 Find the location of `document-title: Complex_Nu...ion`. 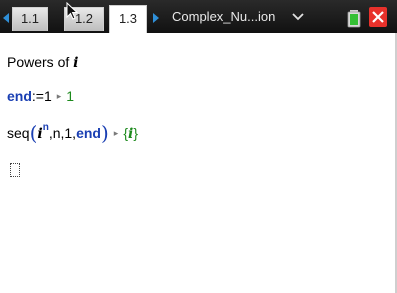

document-title: Complex_Nu...ion is located at coordinates (223, 16).